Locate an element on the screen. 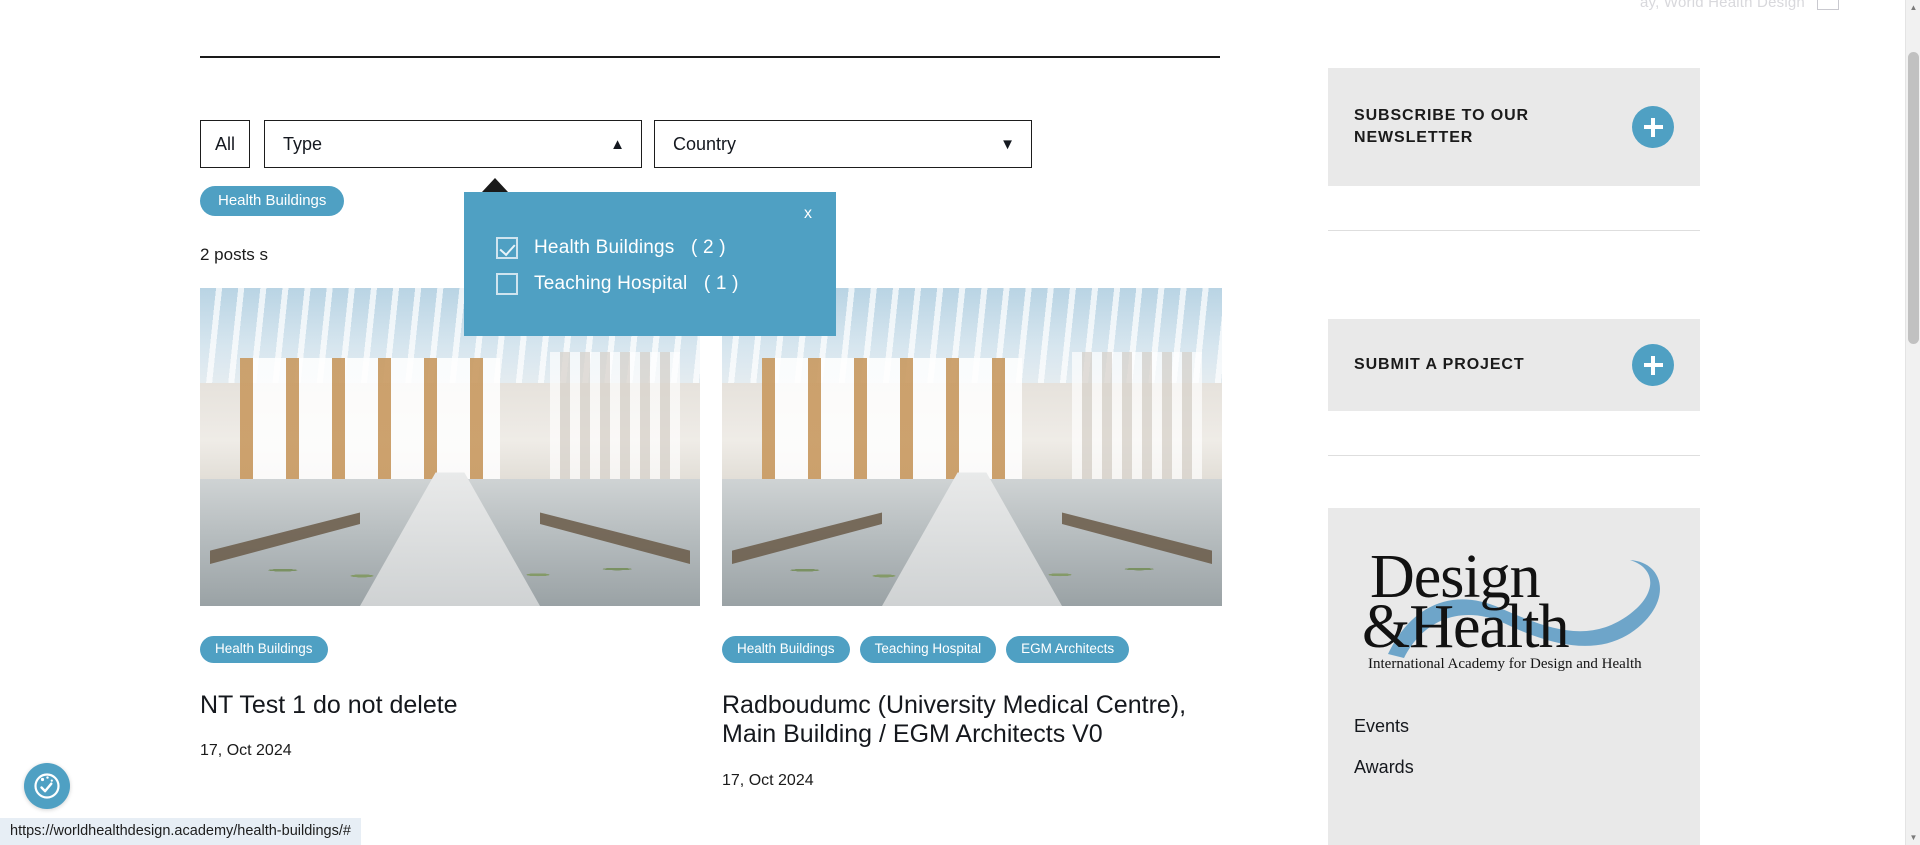 The height and width of the screenshot is (845, 1920). scroll-up-arrow-icon: ▲ is located at coordinates (1913, 7).